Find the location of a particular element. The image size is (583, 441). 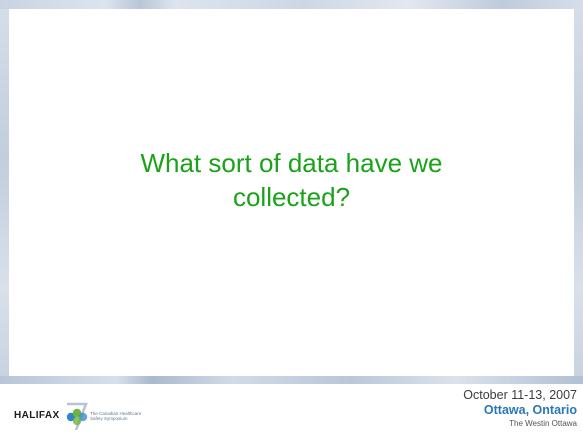

halifax-tagline-line-2: Safety Symposium is located at coordinates (109, 418).